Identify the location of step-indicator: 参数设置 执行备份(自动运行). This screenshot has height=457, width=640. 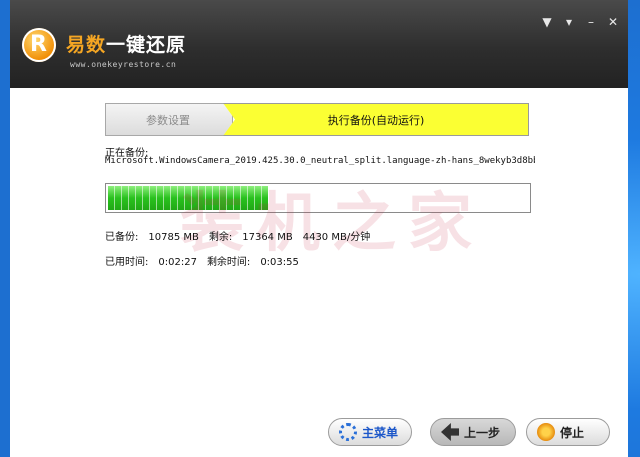
(317, 120).